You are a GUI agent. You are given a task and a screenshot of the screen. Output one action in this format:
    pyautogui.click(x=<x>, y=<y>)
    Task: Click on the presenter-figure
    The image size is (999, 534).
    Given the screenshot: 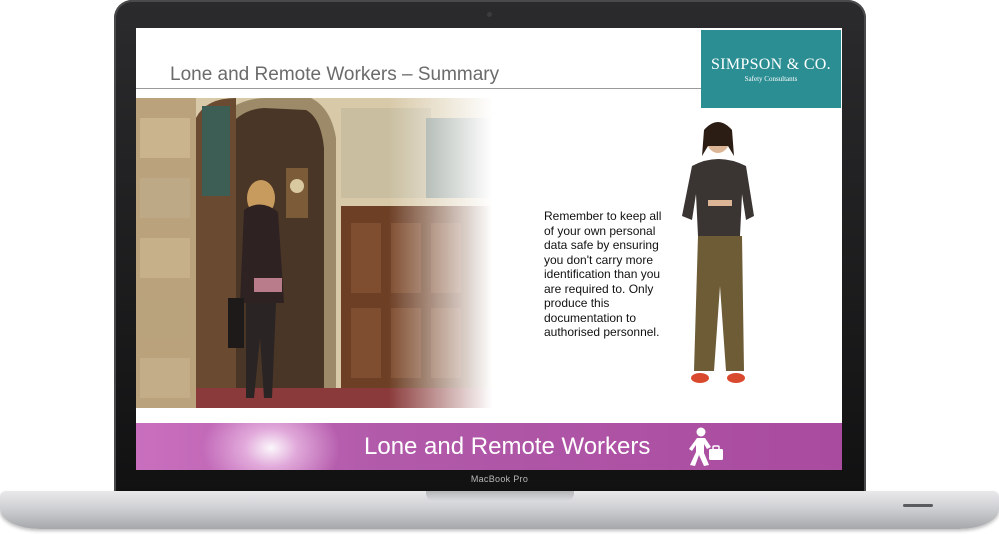 What is the action you would take?
    pyautogui.click(x=720, y=252)
    